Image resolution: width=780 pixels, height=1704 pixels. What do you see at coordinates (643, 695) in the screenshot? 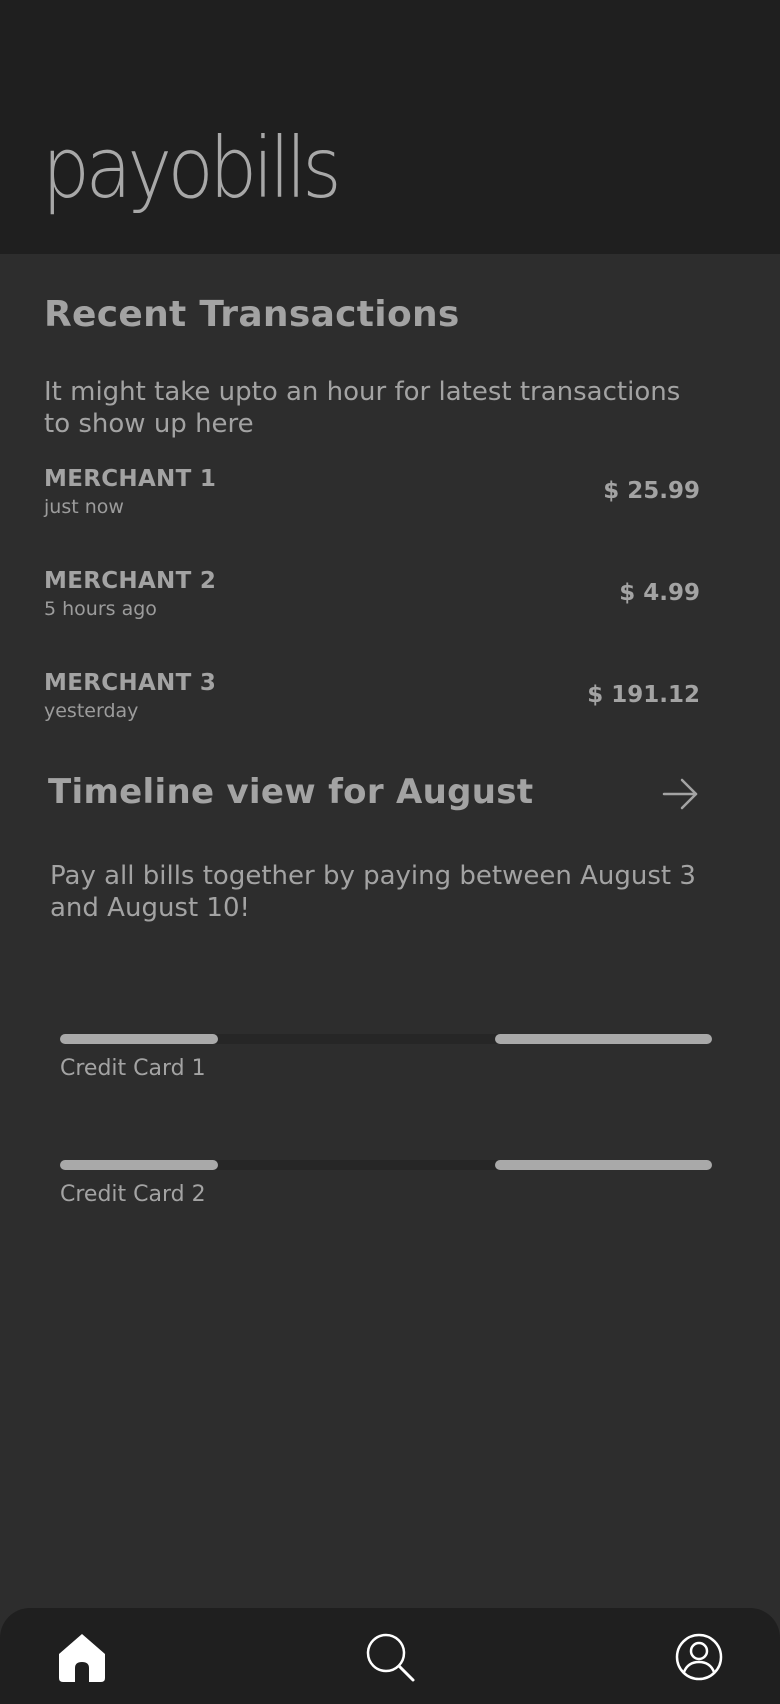
I see `transaction-amount: $ 191.12` at bounding box center [643, 695].